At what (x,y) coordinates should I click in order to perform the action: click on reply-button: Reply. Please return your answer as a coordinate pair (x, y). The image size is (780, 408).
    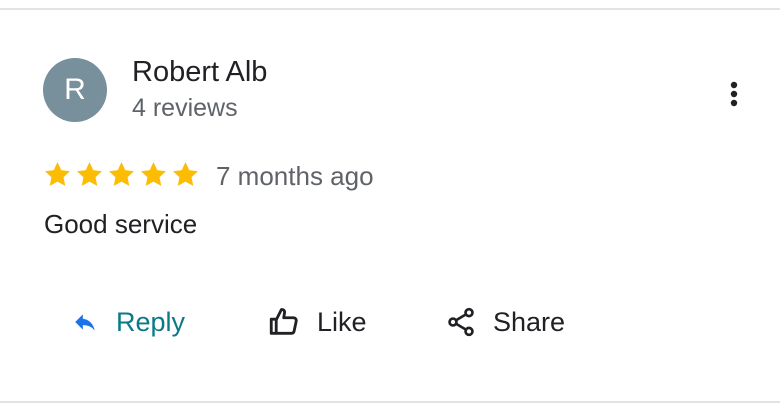
    Looking at the image, I should click on (127, 322).